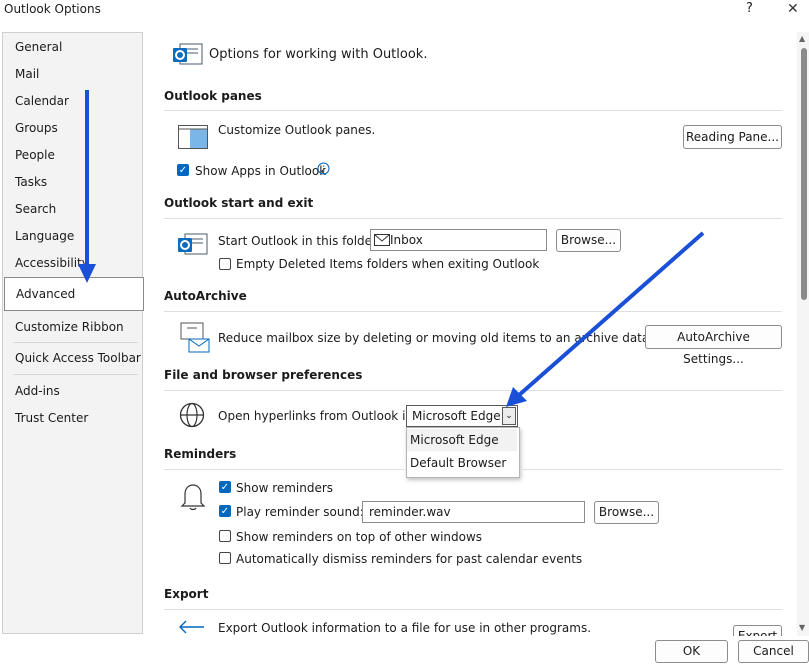 The width and height of the screenshot is (809, 668). What do you see at coordinates (225, 536) in the screenshot?
I see `reminders-on-top-checkbox` at bounding box center [225, 536].